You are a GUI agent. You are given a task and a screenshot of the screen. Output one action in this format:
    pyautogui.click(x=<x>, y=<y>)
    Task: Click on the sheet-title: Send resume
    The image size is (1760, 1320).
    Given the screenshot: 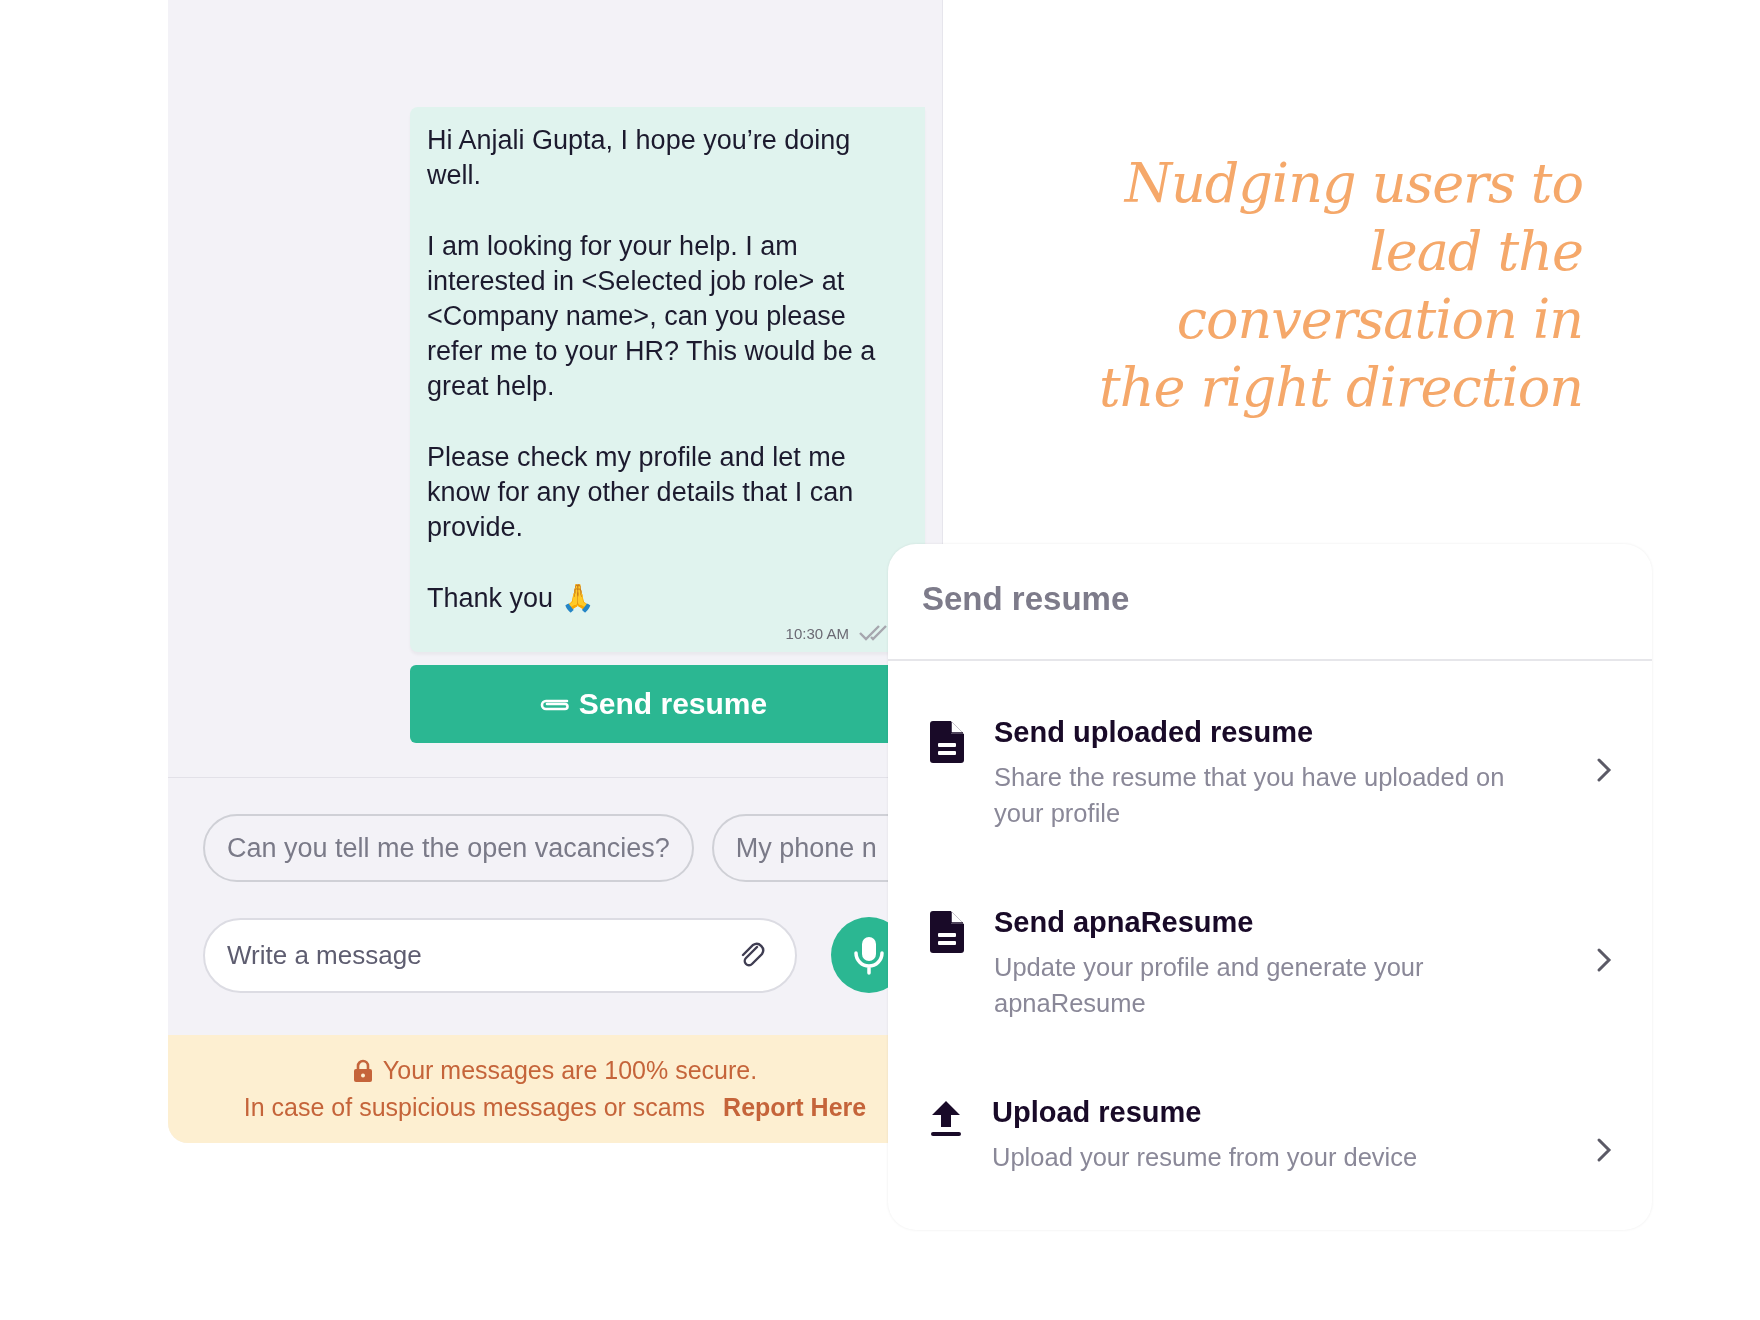 What is the action you would take?
    pyautogui.click(x=1270, y=602)
    